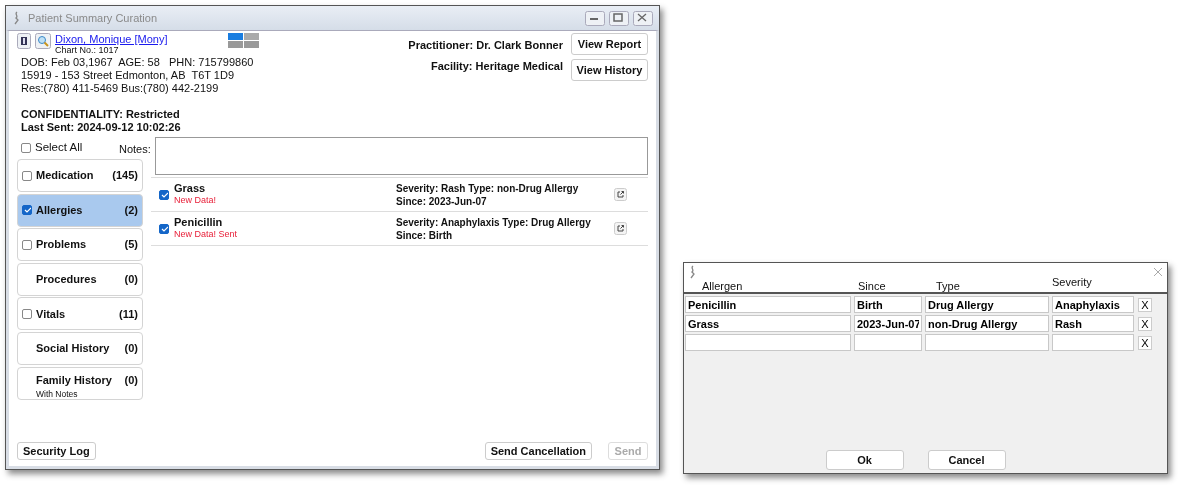  What do you see at coordinates (65, 176) in the screenshot?
I see `category-label: Medication` at bounding box center [65, 176].